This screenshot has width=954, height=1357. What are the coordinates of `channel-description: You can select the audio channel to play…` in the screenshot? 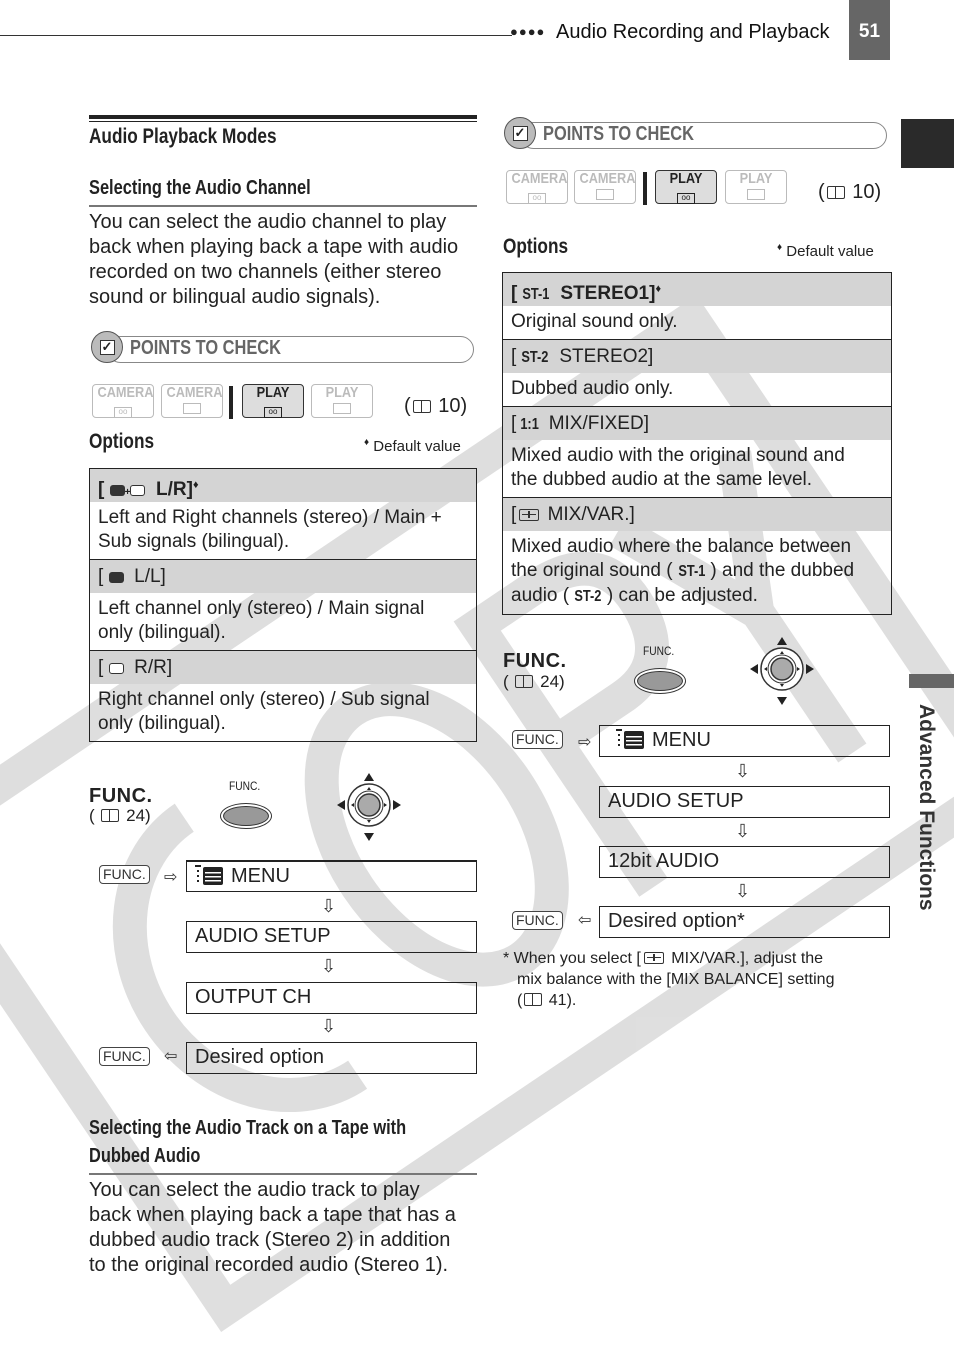 It's located at (284, 260).